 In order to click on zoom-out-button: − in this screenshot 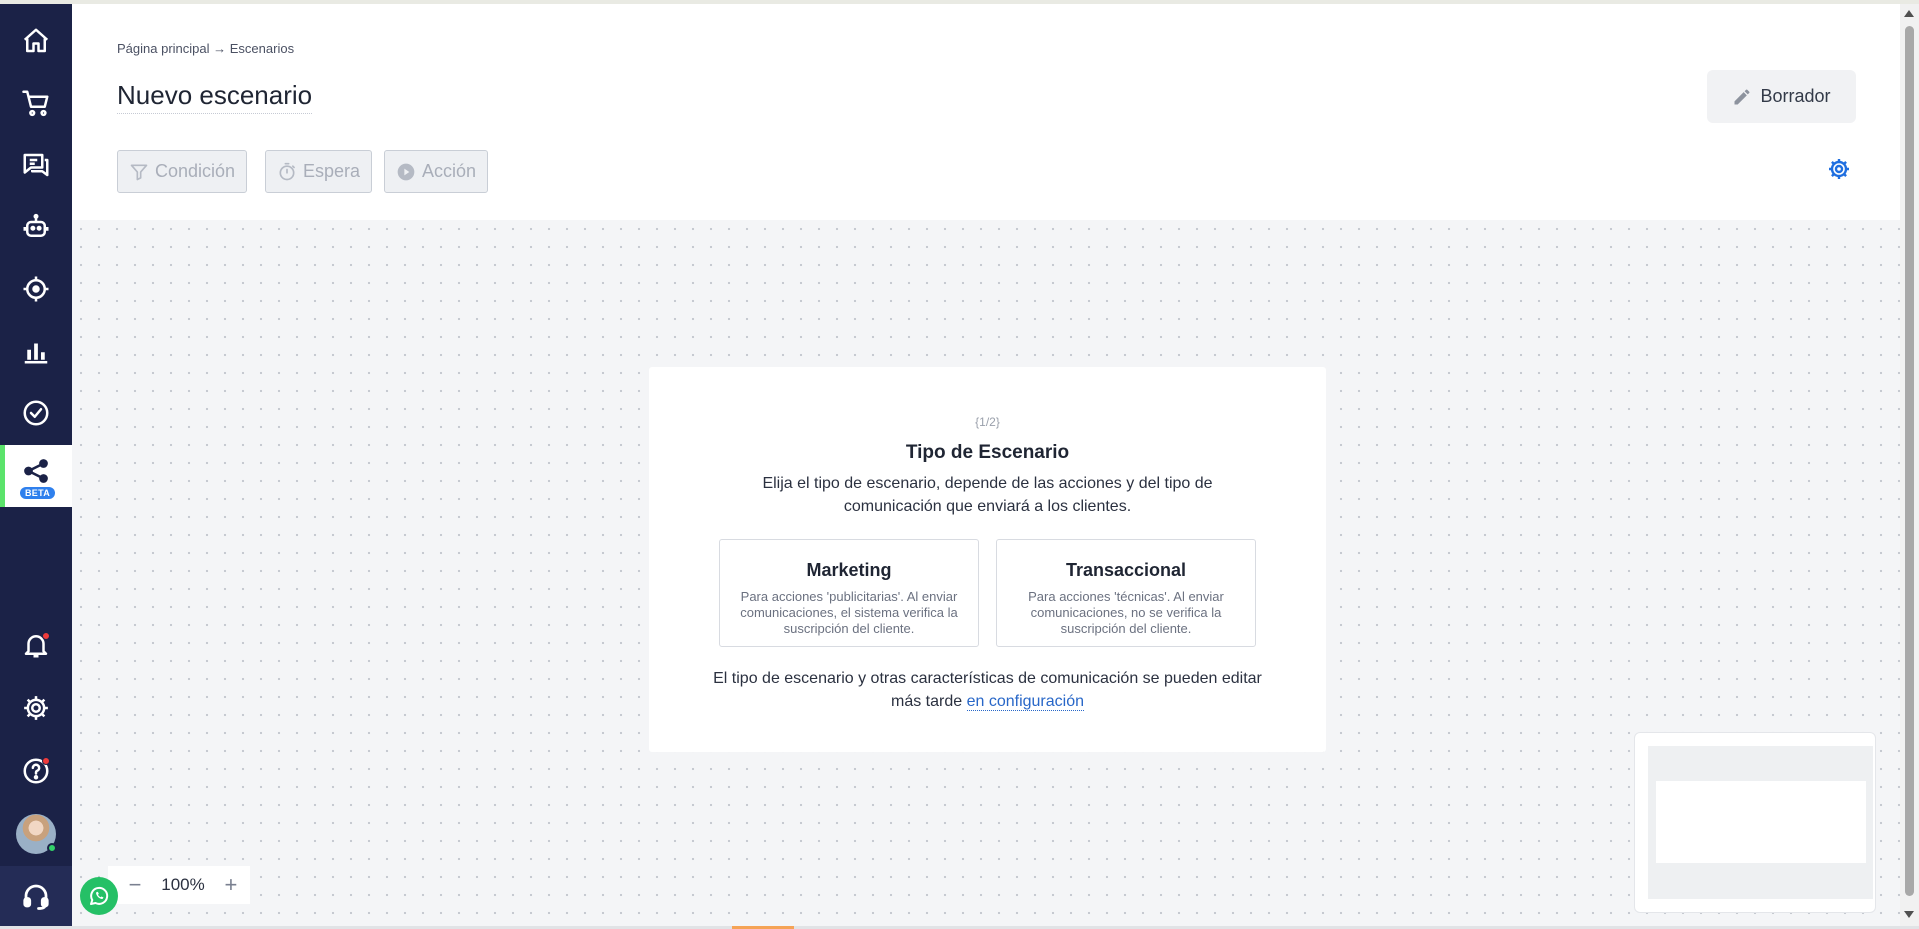, I will do `click(135, 884)`.